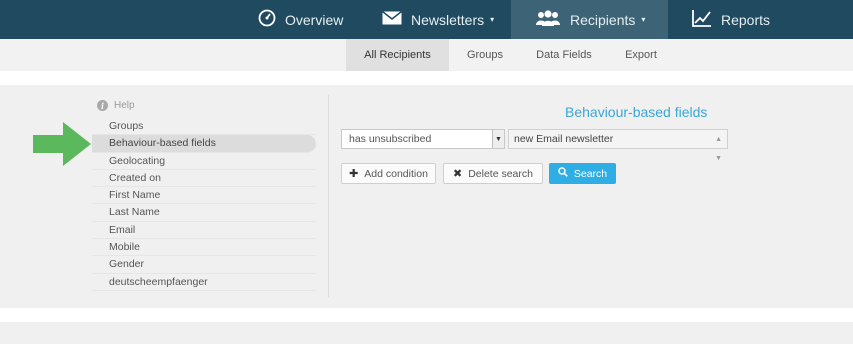  Describe the element at coordinates (267, 19) in the screenshot. I see `speedometer-icon` at that location.